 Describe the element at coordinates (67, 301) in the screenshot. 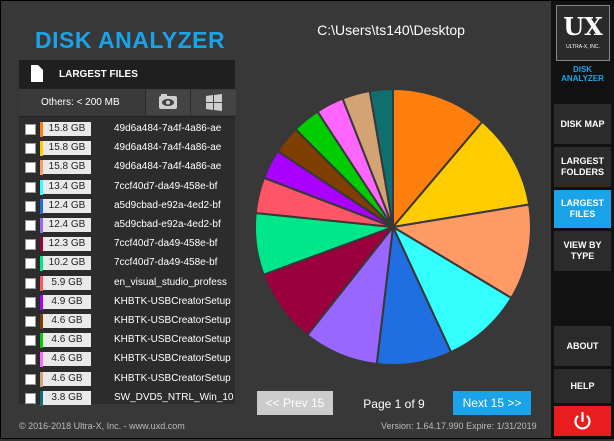

I see `file-size: 4.9 GB` at that location.